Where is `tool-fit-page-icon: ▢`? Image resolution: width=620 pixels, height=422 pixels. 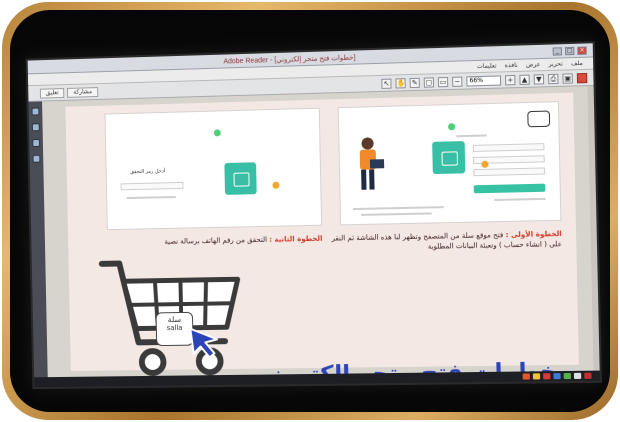
tool-fit-page-icon: ▢ is located at coordinates (429, 82).